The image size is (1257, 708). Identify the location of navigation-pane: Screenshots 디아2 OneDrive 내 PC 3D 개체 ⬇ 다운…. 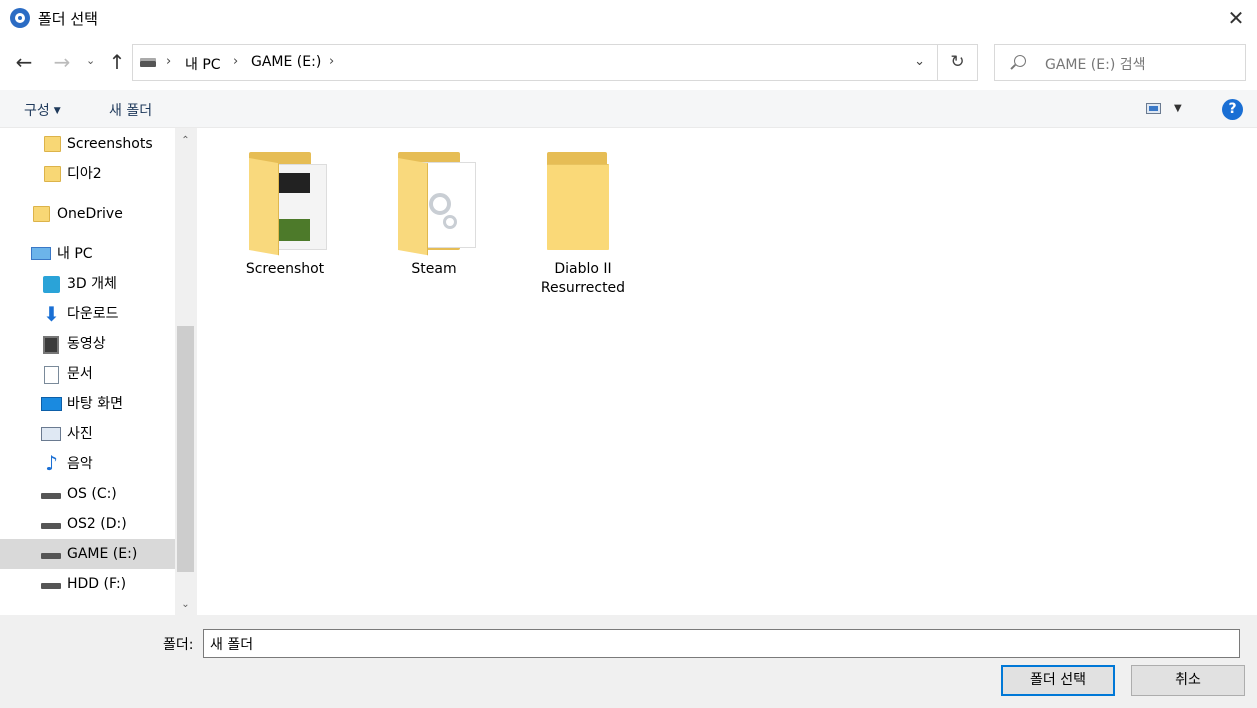
(98, 371).